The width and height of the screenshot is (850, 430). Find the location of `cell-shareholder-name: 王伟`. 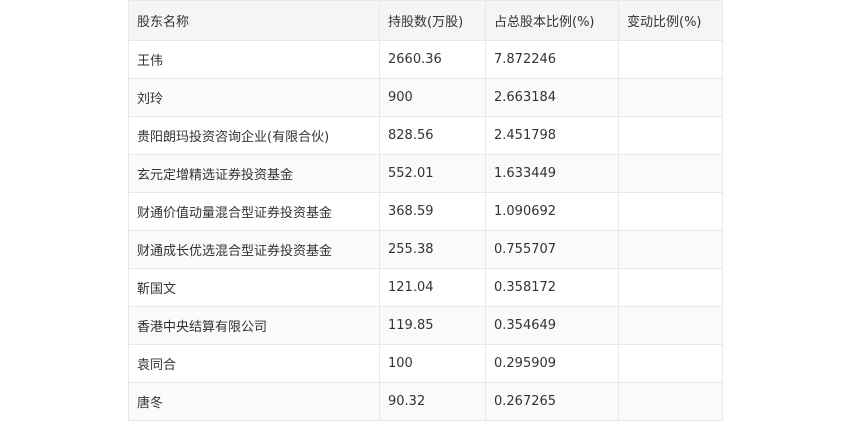

cell-shareholder-name: 王伟 is located at coordinates (254, 59).